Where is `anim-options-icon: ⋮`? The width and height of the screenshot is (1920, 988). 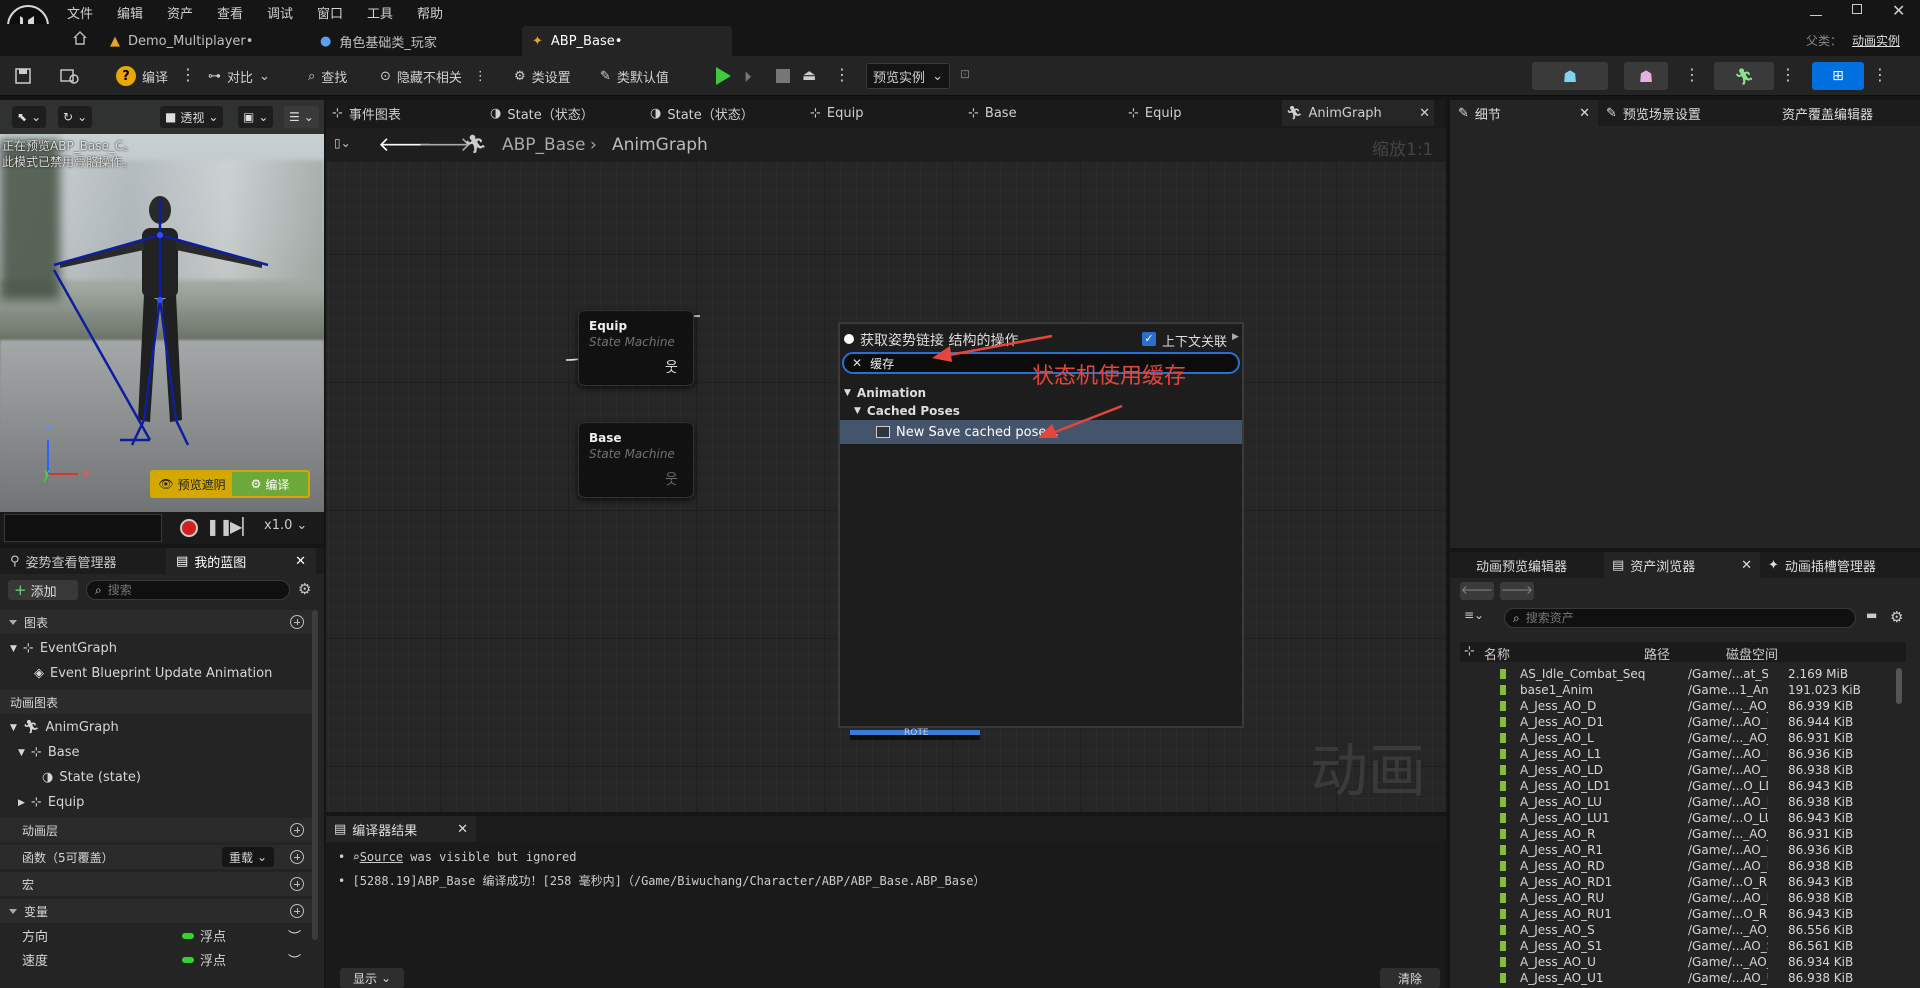
anim-options-icon: ⋮ is located at coordinates (1788, 74).